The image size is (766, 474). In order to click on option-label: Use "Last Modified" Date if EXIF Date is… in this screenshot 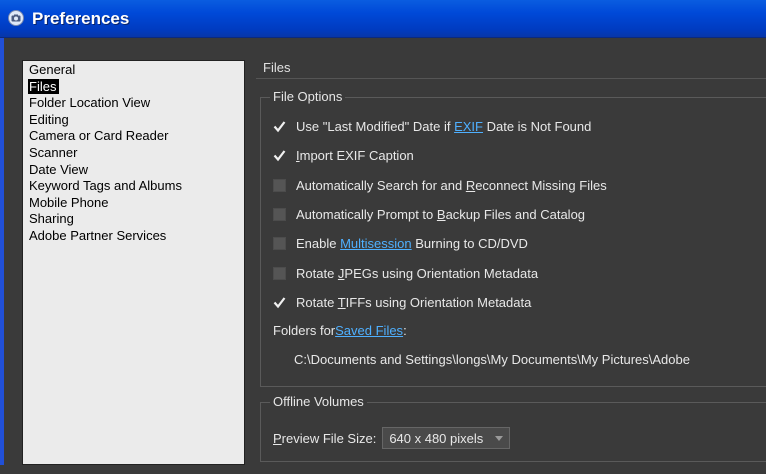, I will do `click(444, 126)`.